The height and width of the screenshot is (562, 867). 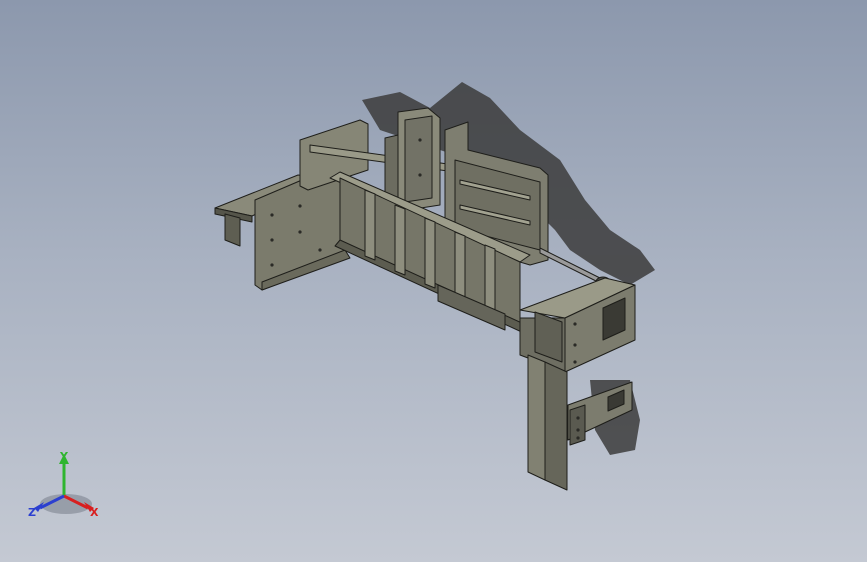 I want to click on center-tower-face, so click(x=418, y=159).